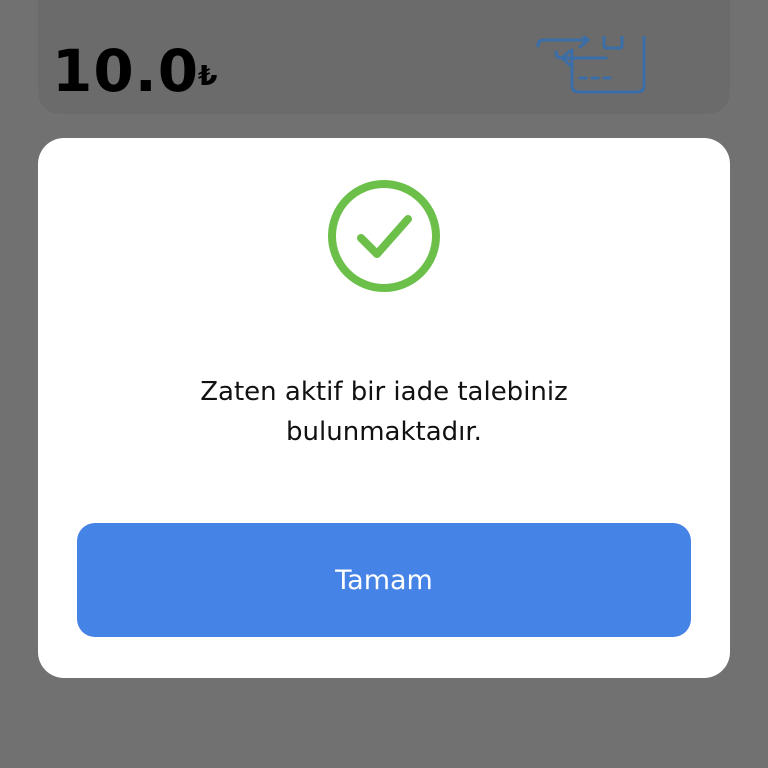  Describe the element at coordinates (384, 580) in the screenshot. I see `ok-button: Tamam` at that location.